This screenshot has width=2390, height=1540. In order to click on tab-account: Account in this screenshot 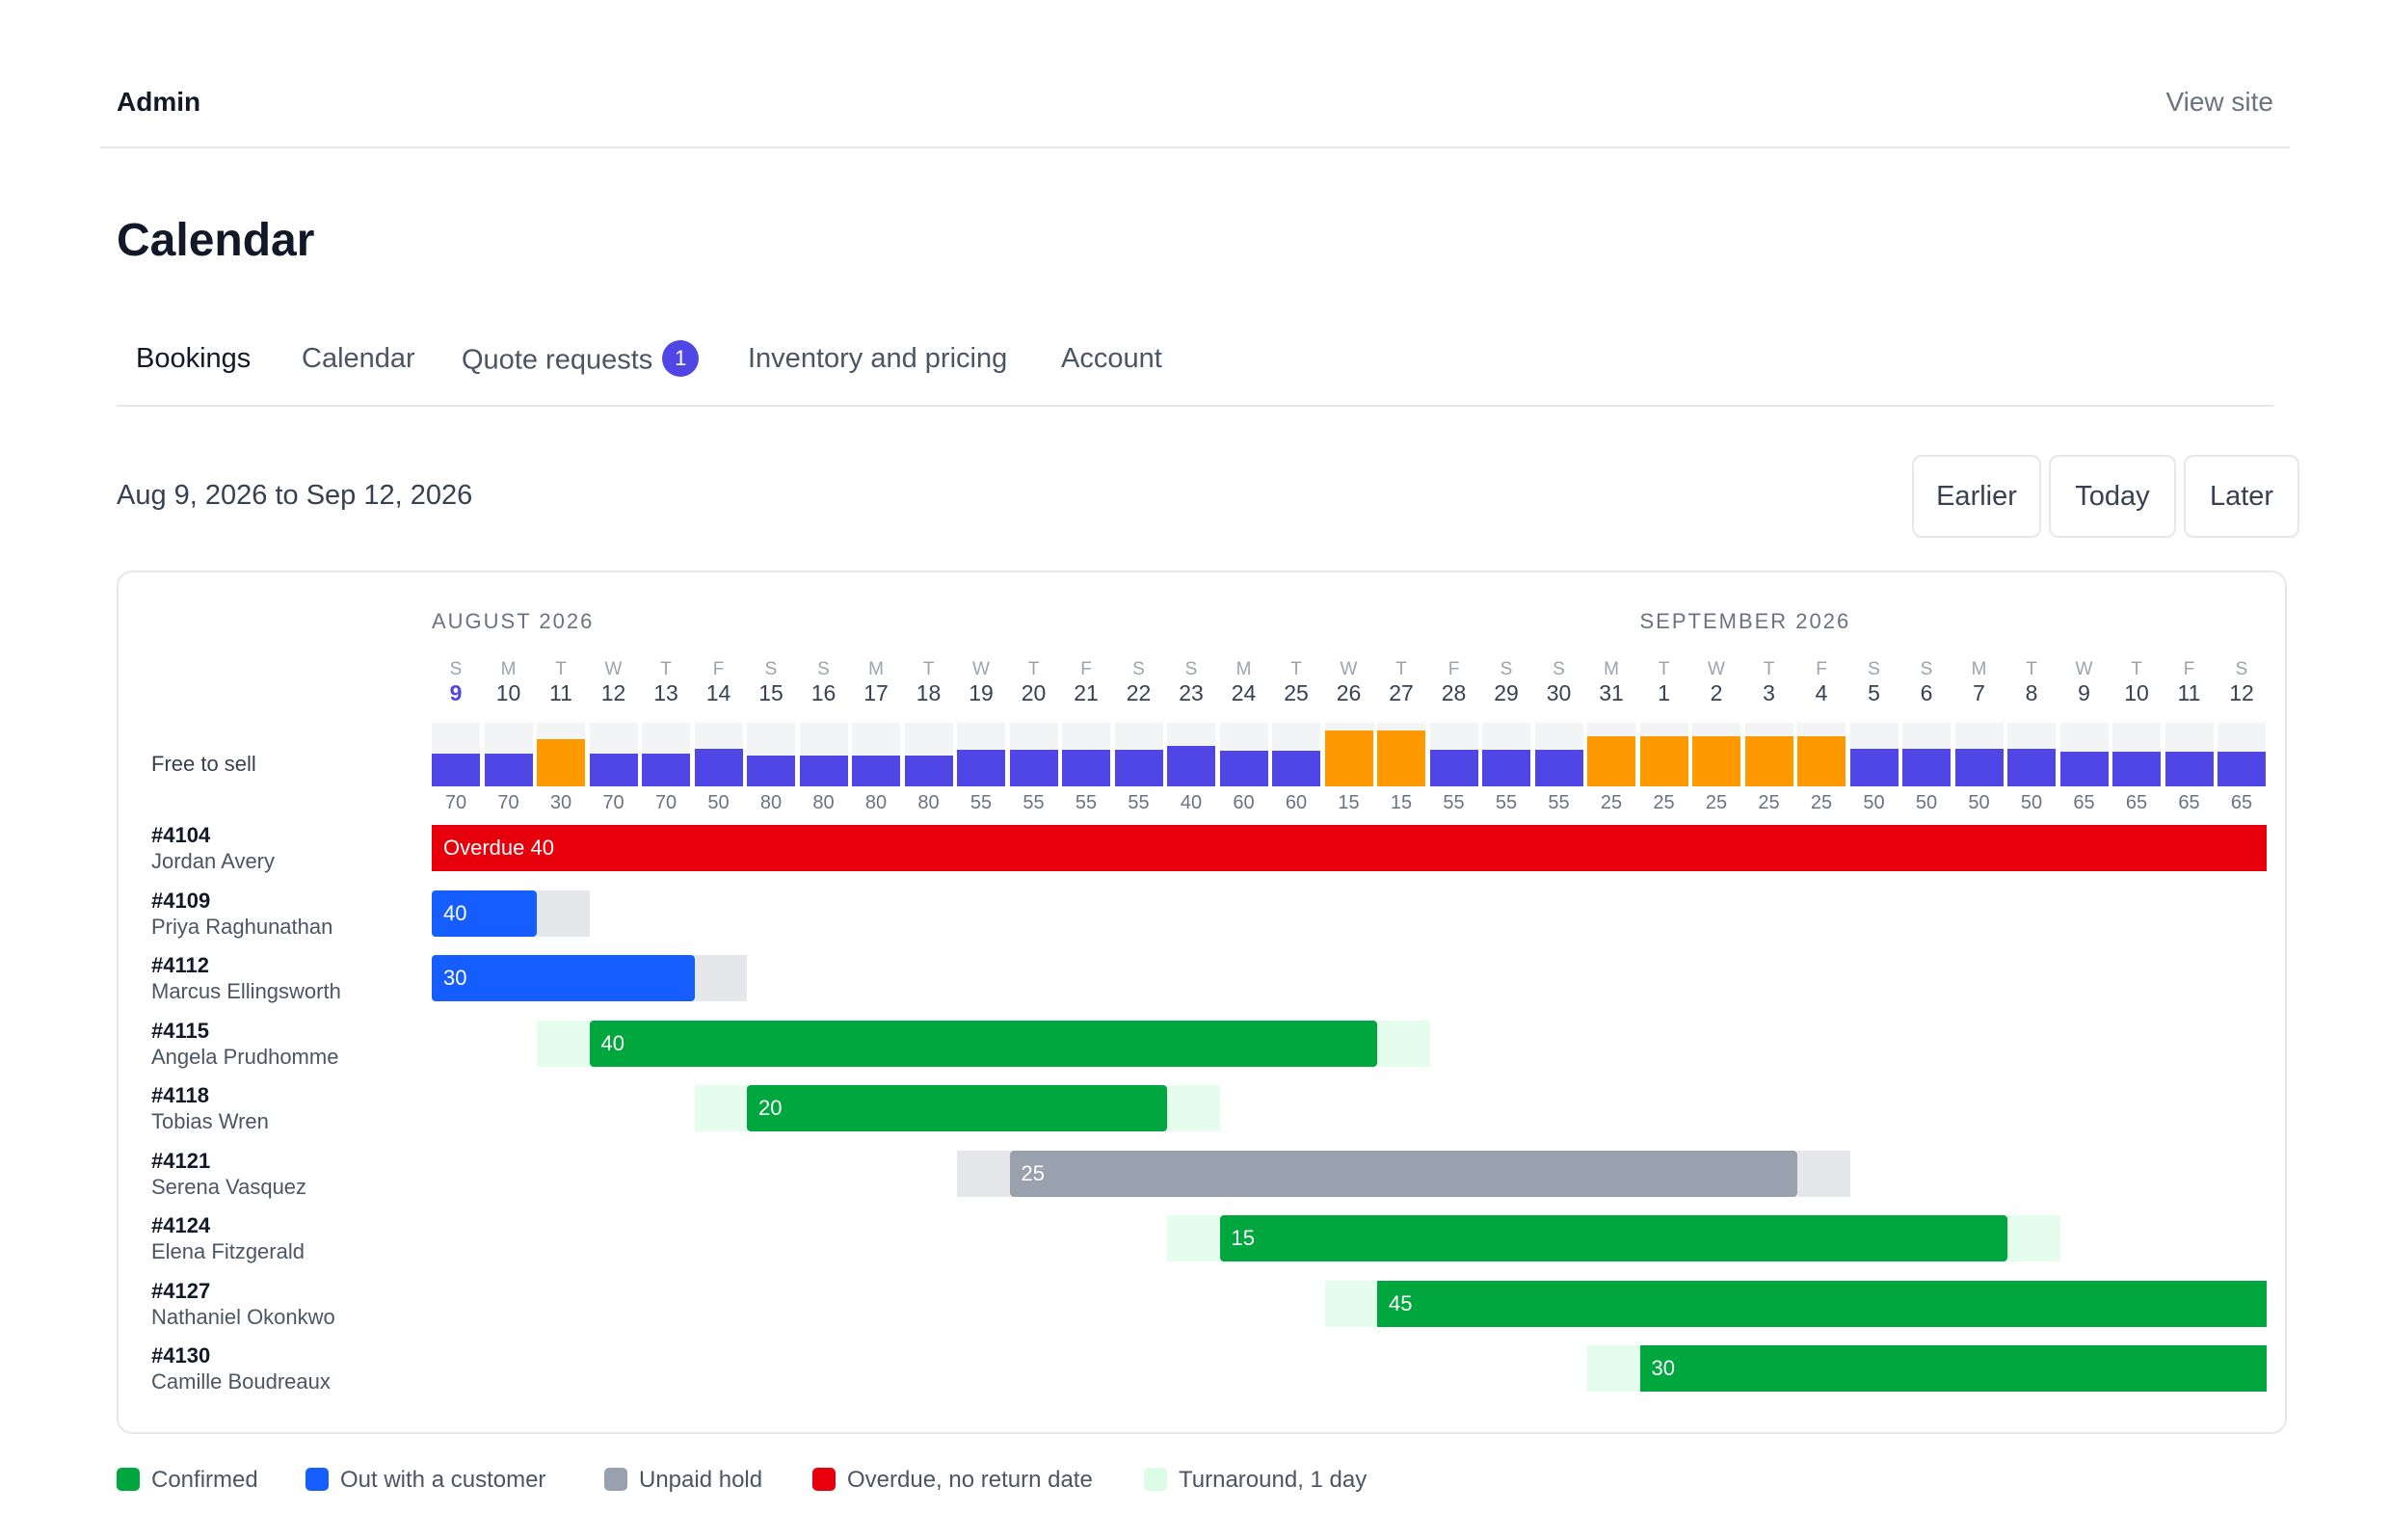, I will do `click(1111, 359)`.